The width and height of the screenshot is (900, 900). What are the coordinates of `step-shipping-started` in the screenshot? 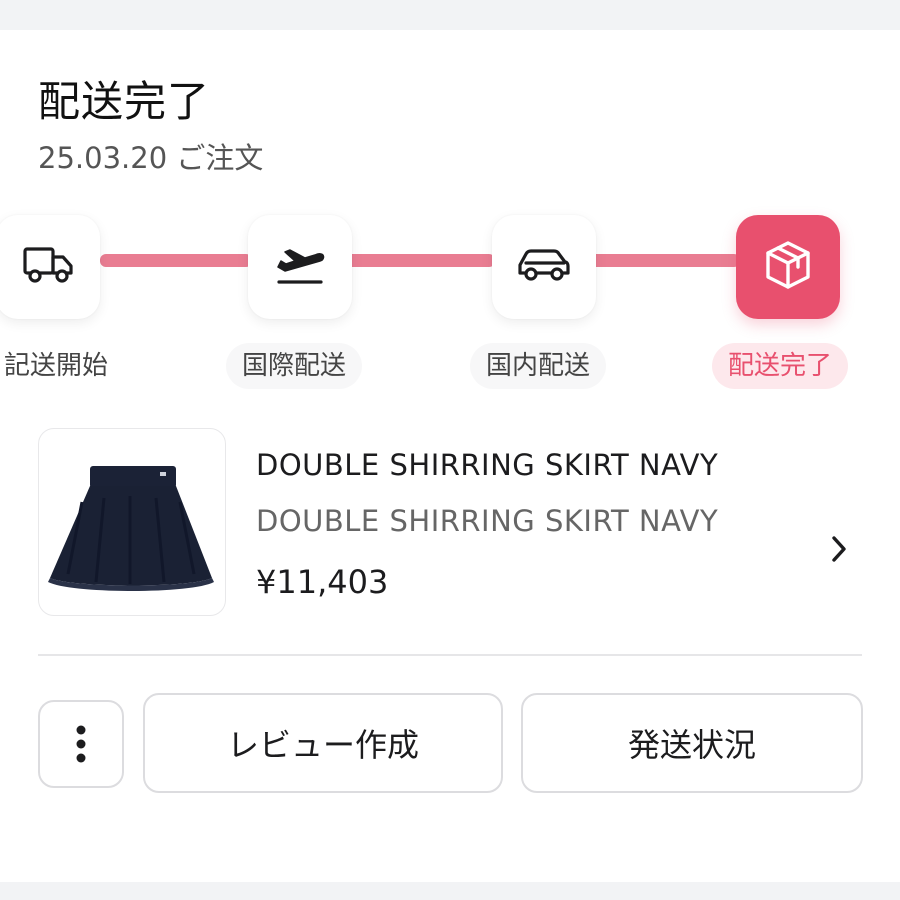 It's located at (50, 267).